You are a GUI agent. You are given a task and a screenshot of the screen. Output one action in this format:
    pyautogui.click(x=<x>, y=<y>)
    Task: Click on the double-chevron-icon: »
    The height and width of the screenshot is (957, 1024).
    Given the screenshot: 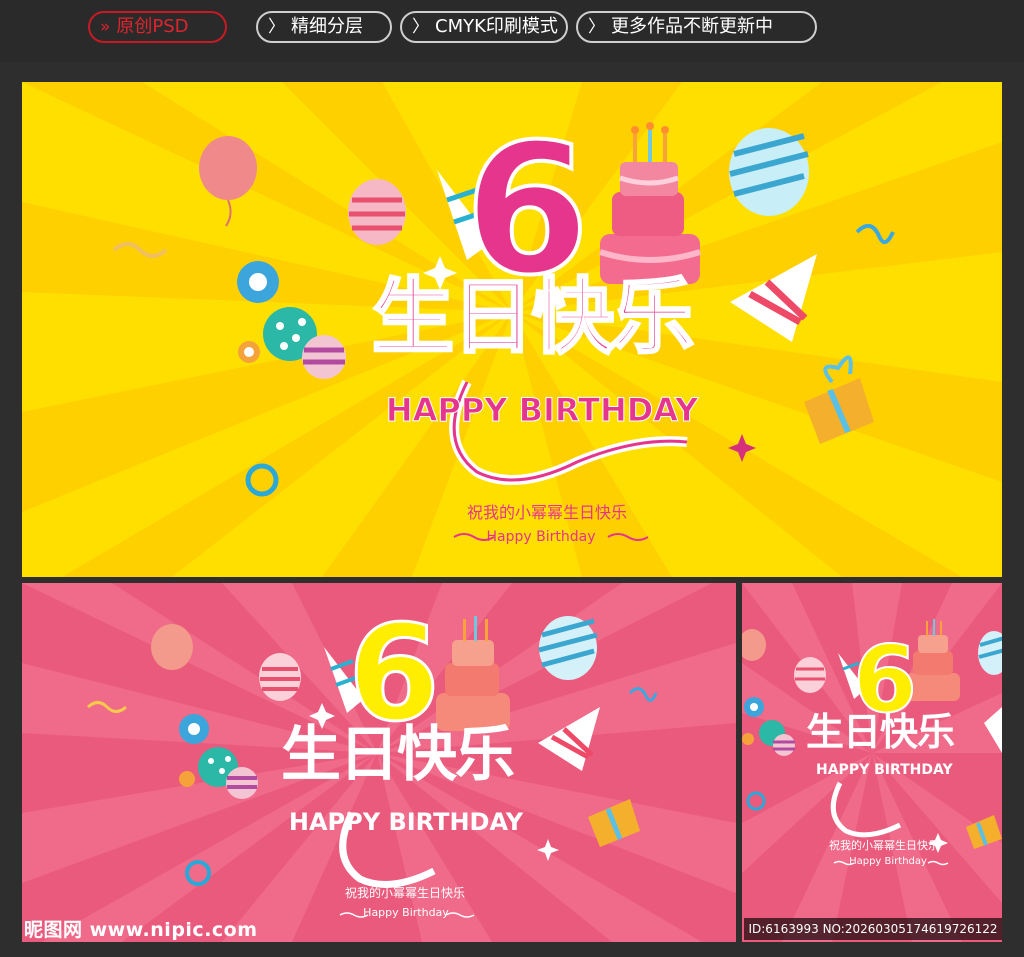 What is the action you would take?
    pyautogui.click(x=105, y=27)
    